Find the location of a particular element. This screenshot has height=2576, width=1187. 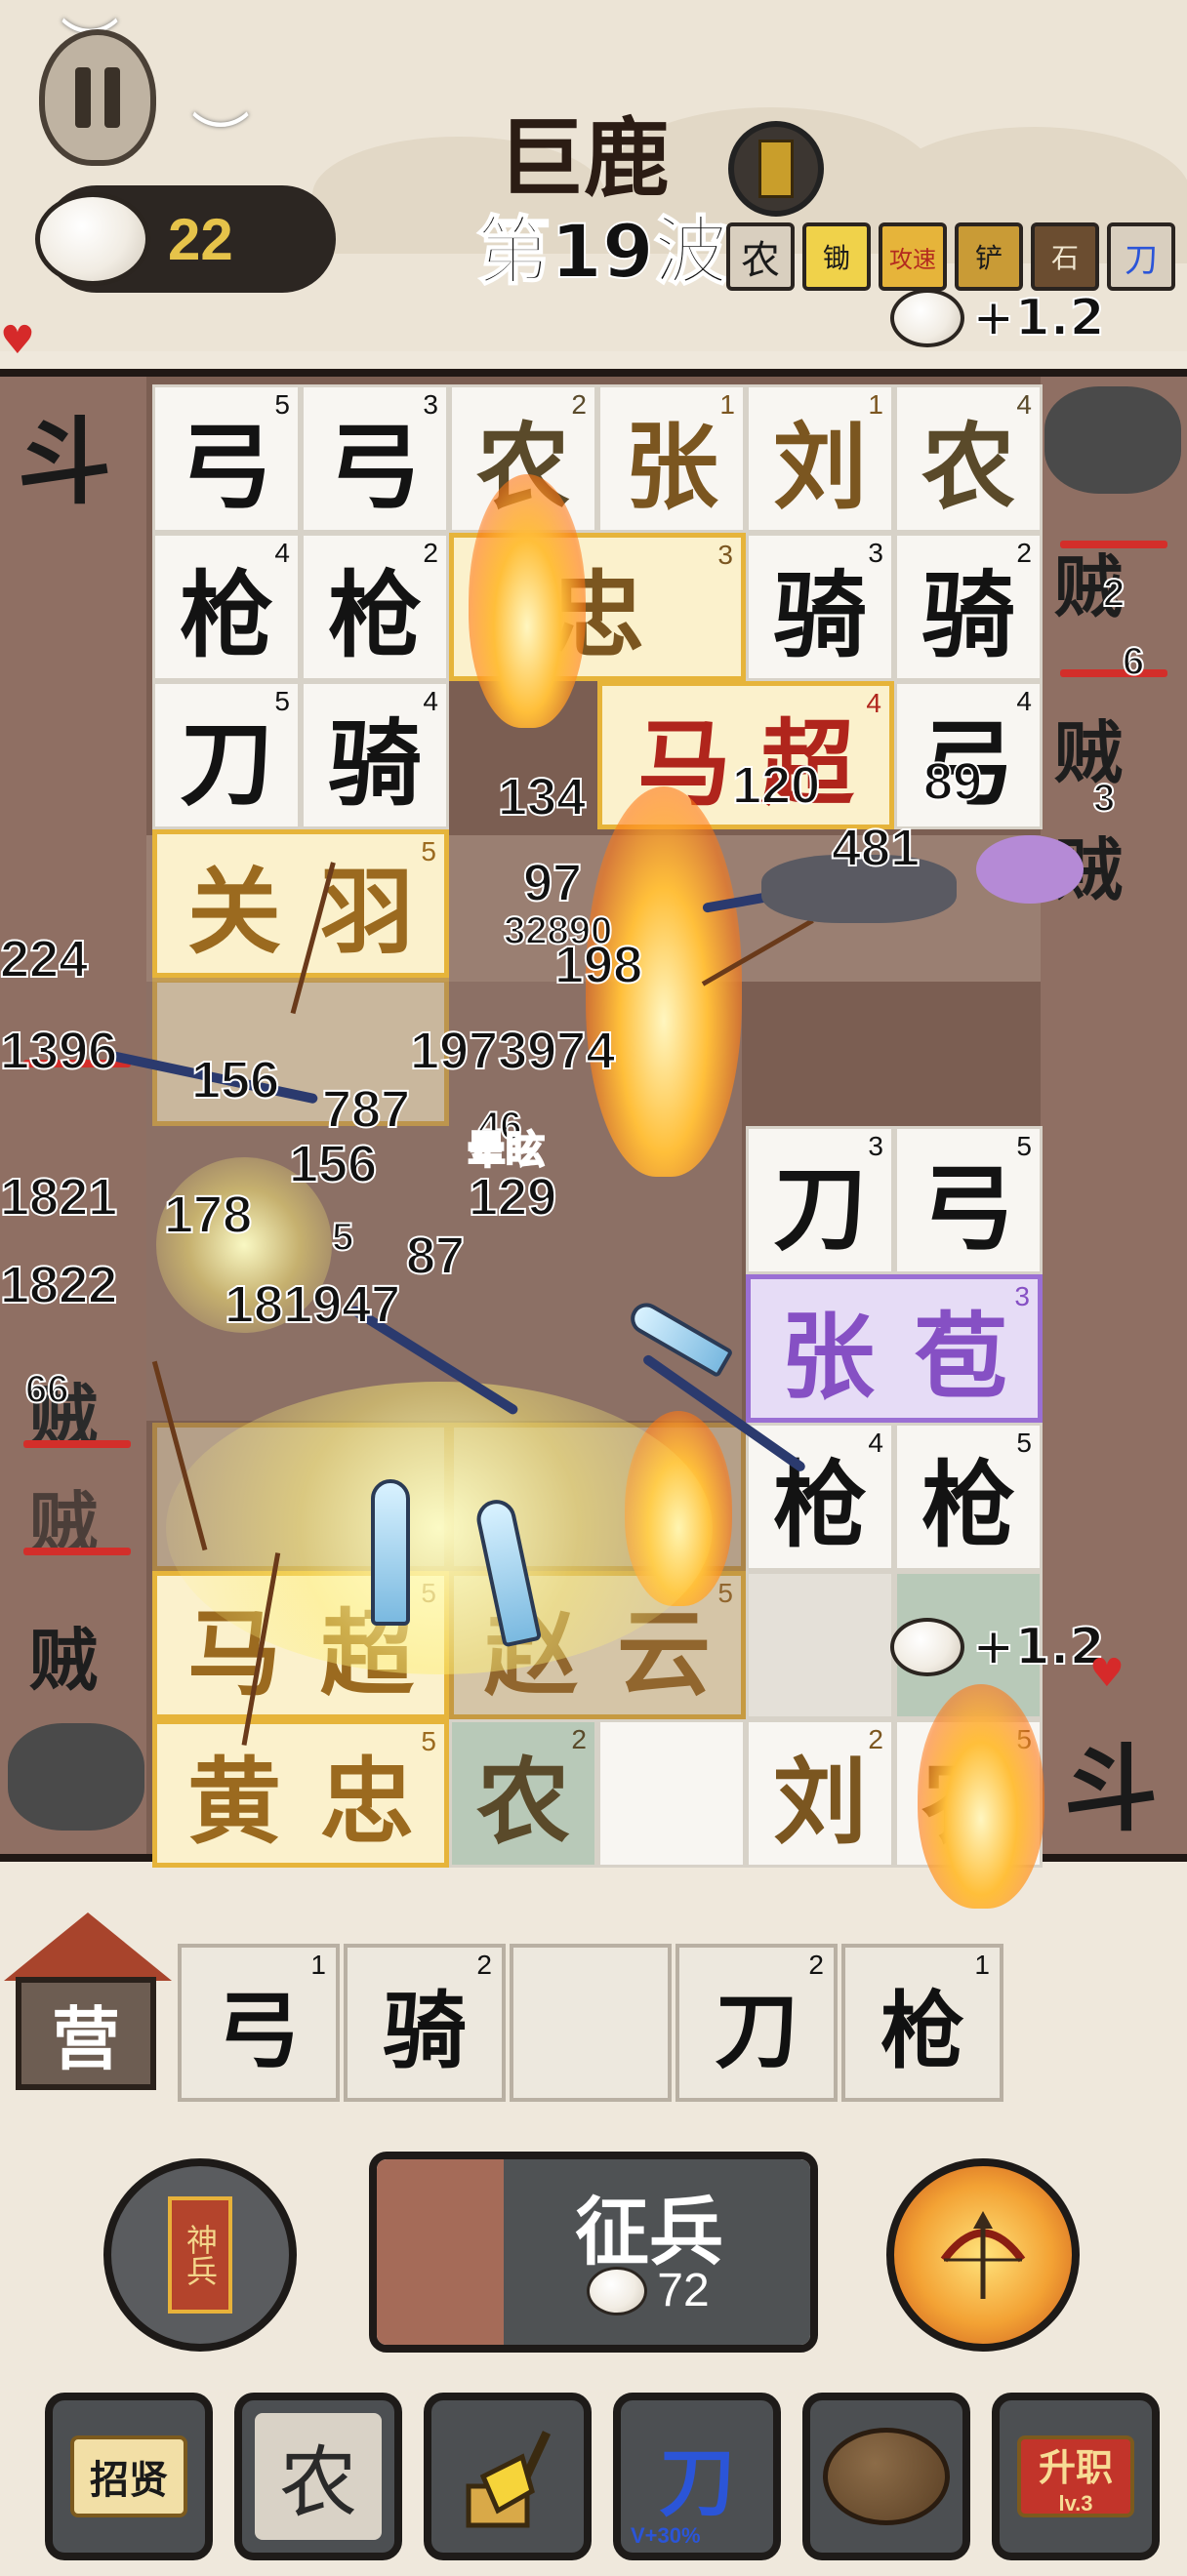

unit-tile-general: 黄忠5 is located at coordinates (300, 1793).